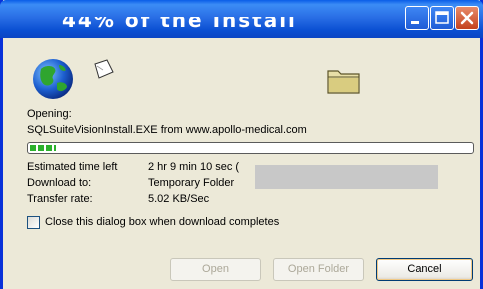  Describe the element at coordinates (346, 177) in the screenshot. I see `redacted-area` at that location.